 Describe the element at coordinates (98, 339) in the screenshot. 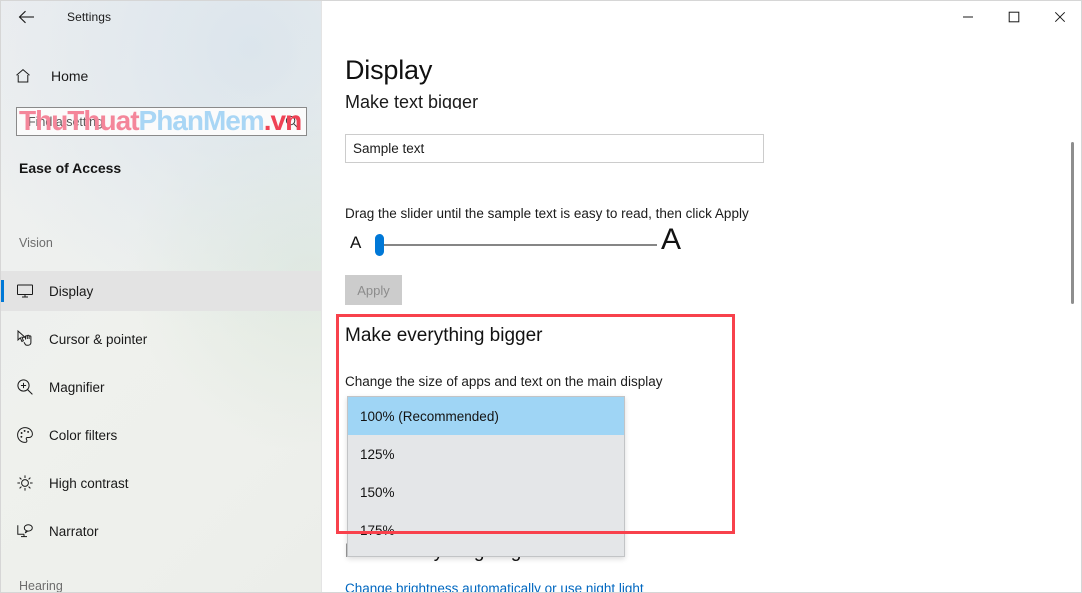

I see `sidebar-item-label: Cursor & pointer` at that location.